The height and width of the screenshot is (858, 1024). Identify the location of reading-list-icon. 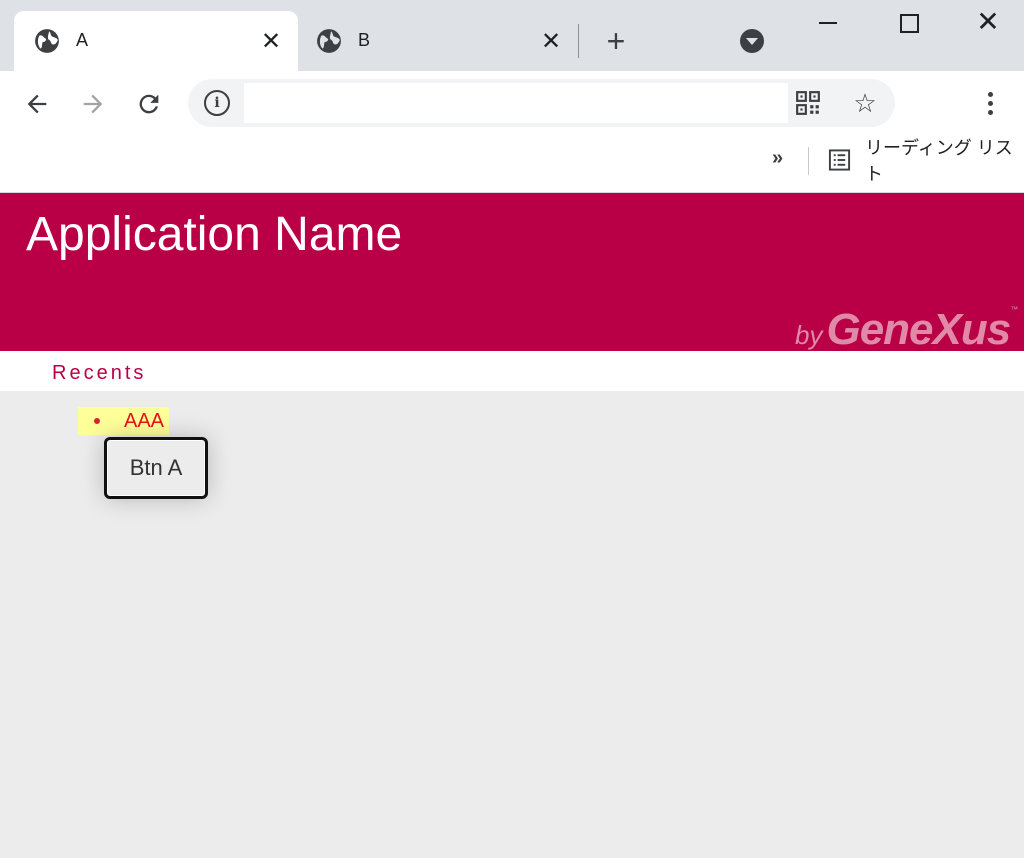
(839, 160).